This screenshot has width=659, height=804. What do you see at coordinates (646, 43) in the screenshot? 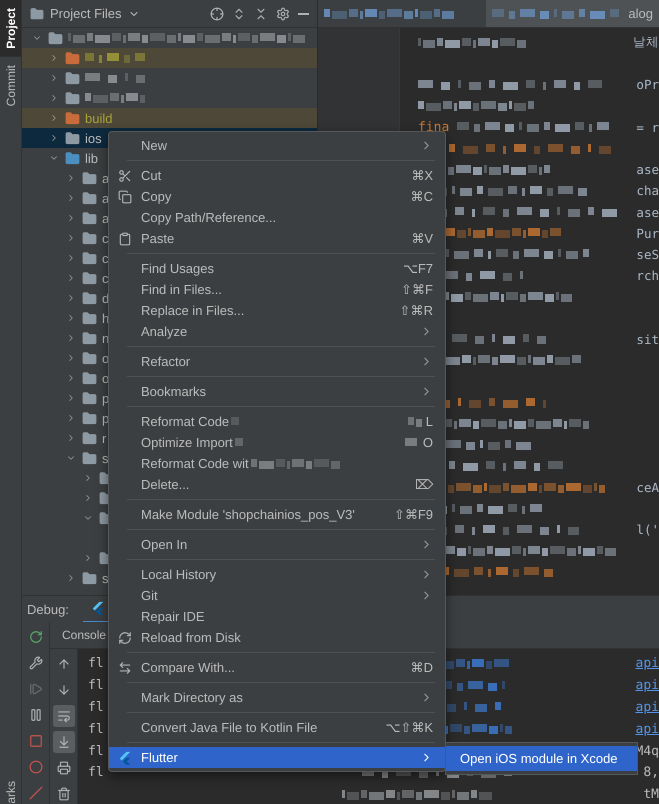
I see `code-text: 날체` at bounding box center [646, 43].